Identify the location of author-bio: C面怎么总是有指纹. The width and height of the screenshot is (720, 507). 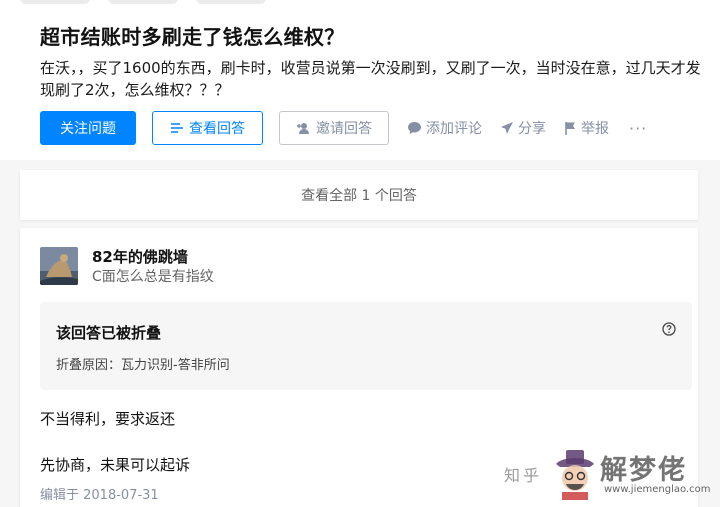
(153, 277).